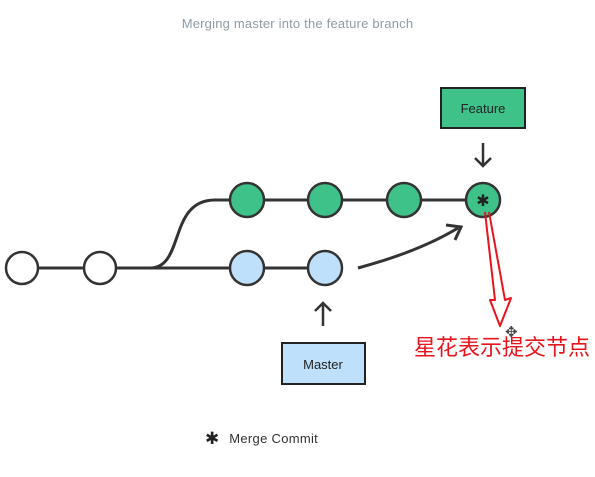 Image resolution: width=595 pixels, height=477 pixels. Describe the element at coordinates (212, 438) in the screenshot. I see `asterisk-icon: ✱` at that location.